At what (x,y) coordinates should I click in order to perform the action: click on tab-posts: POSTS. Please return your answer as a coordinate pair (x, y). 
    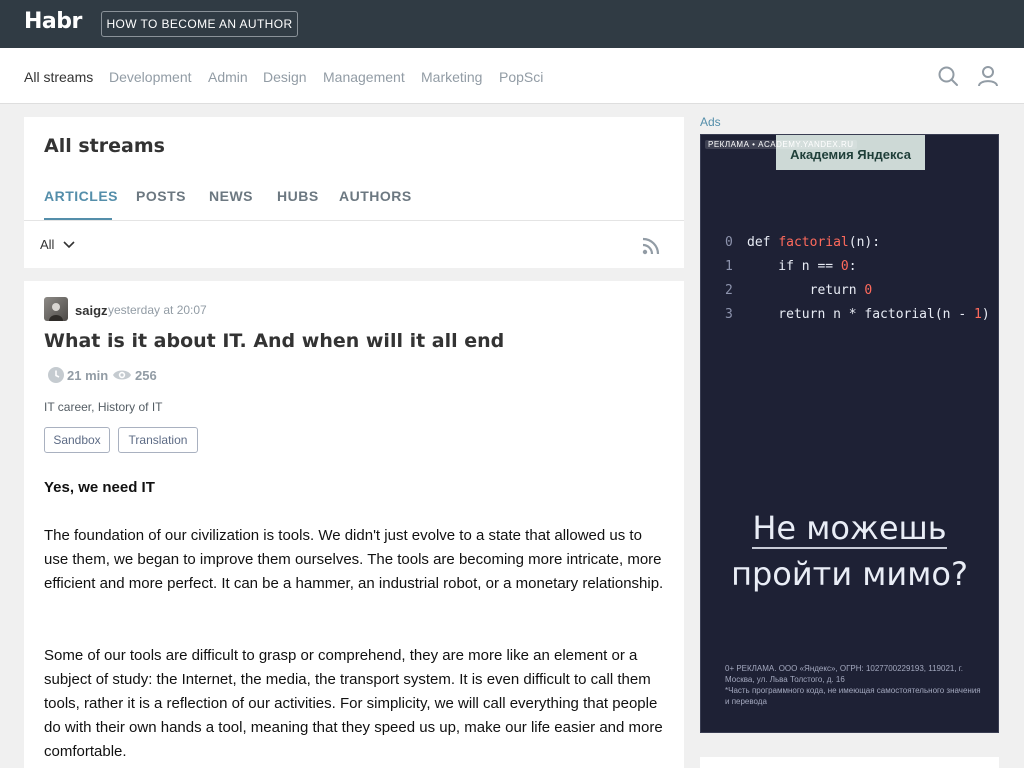
    Looking at the image, I should click on (161, 196).